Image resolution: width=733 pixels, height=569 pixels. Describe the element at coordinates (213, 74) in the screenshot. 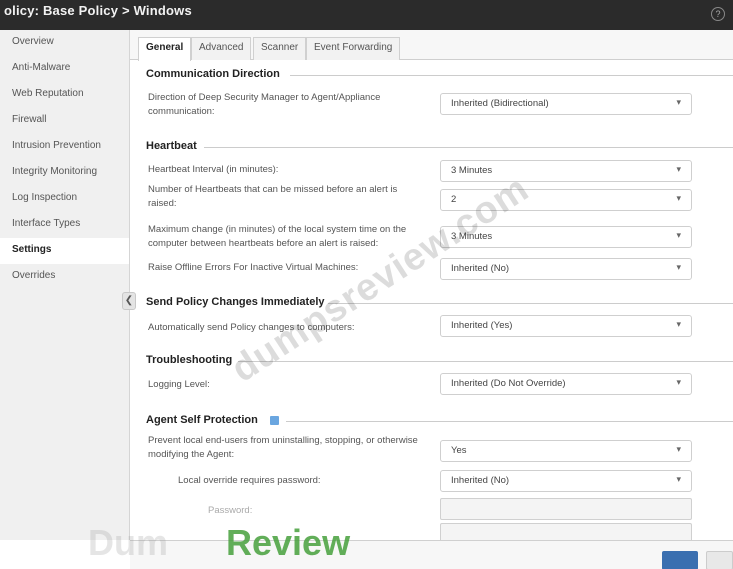

I see `section-title-communication: Communication Direction` at that location.